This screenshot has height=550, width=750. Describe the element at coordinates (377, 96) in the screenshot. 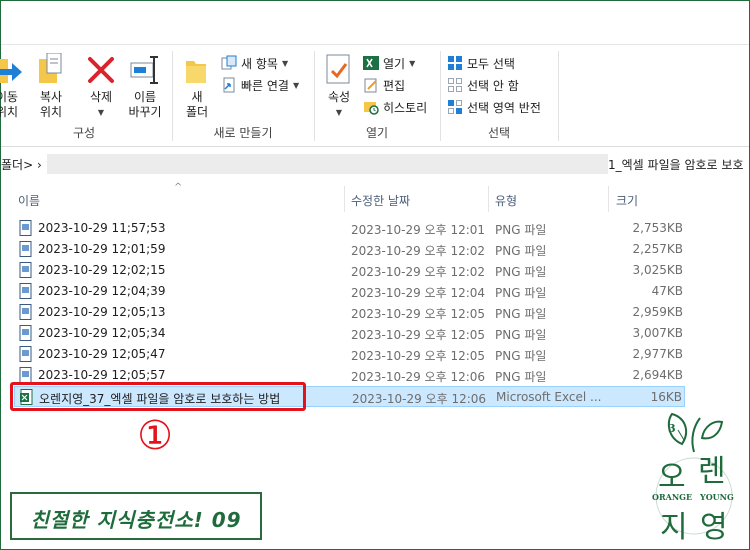

I see `group-open: 속성 ▼ 열기 ▼ 편집 히스토리 열기` at that location.